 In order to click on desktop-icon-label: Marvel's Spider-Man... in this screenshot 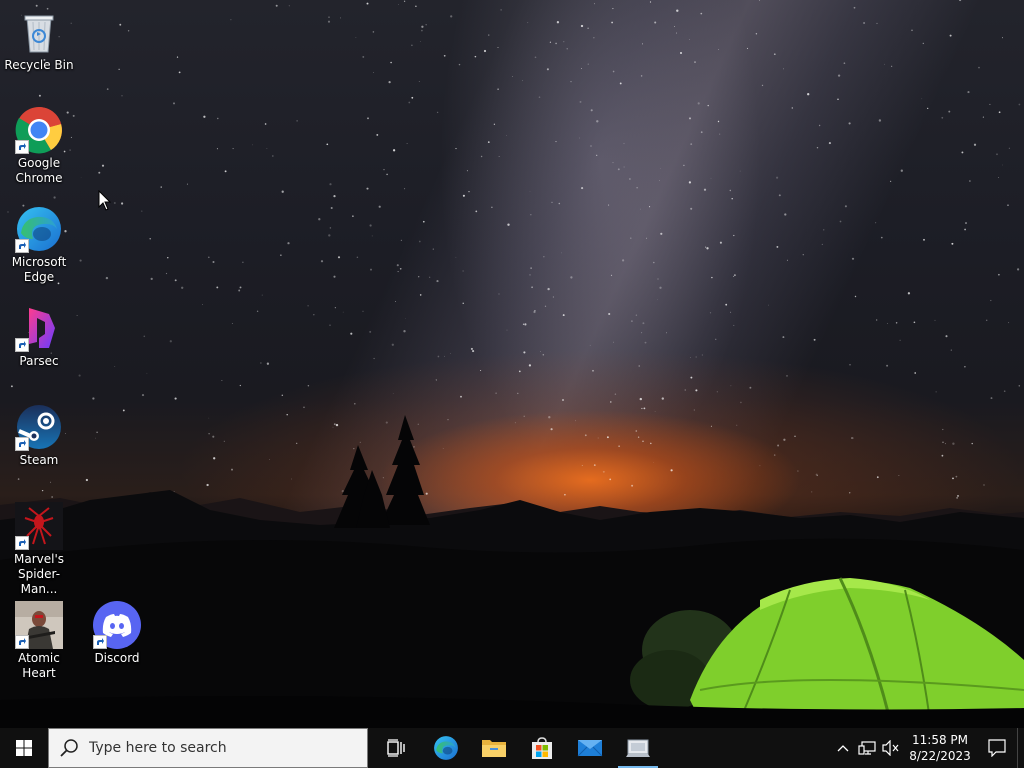, I will do `click(38, 574)`.